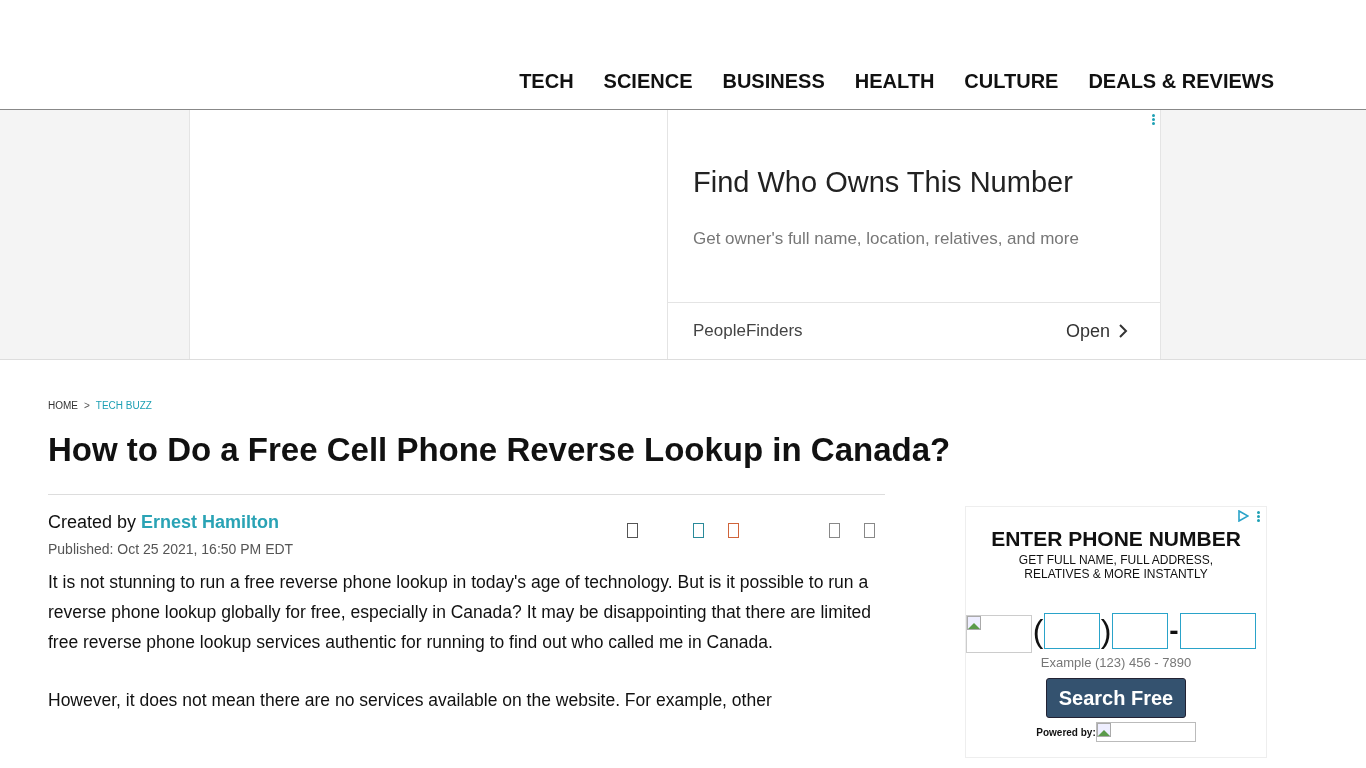 The height and width of the screenshot is (768, 1366). I want to click on breadcrumb-link: HOME, so click(63, 405).